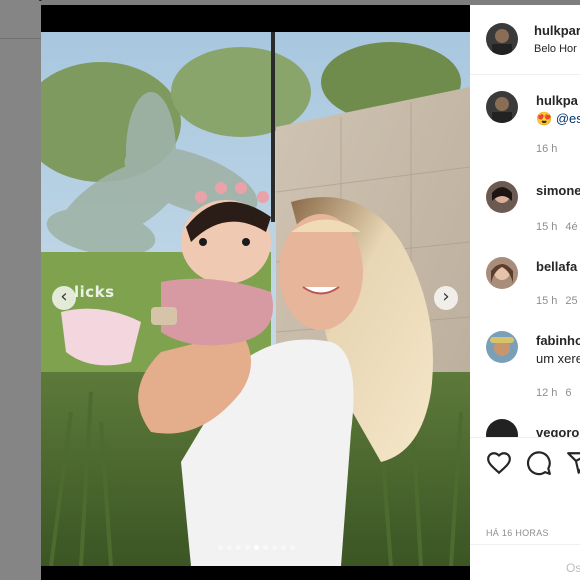 The image size is (580, 580). What do you see at coordinates (20, 290) in the screenshot?
I see `background-strip` at bounding box center [20, 290].